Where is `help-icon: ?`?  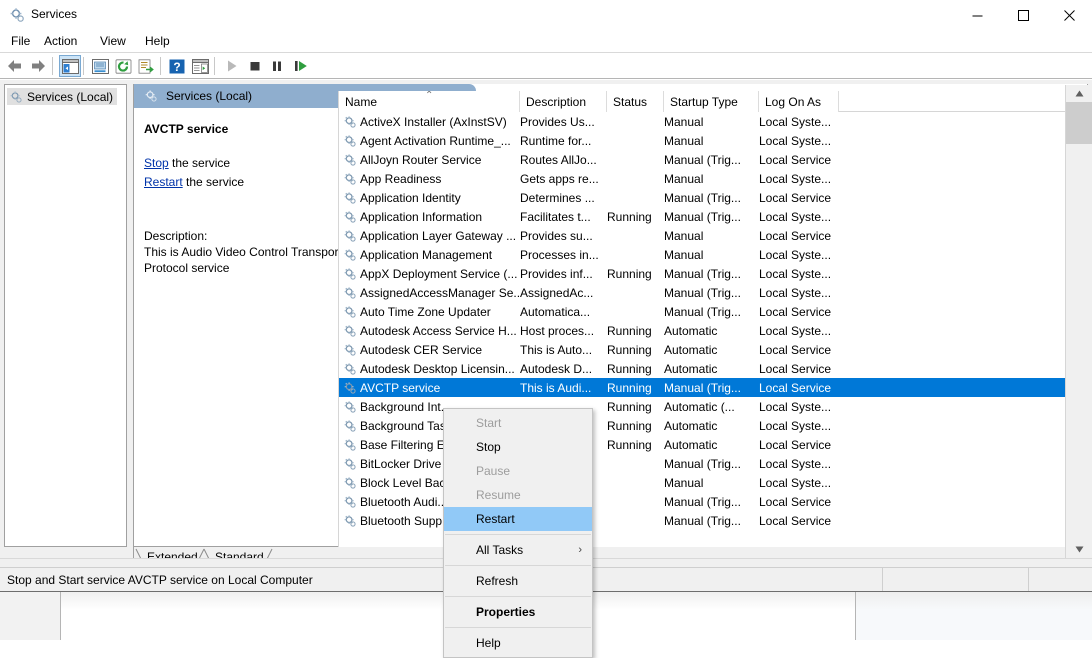 help-icon: ? is located at coordinates (177, 66).